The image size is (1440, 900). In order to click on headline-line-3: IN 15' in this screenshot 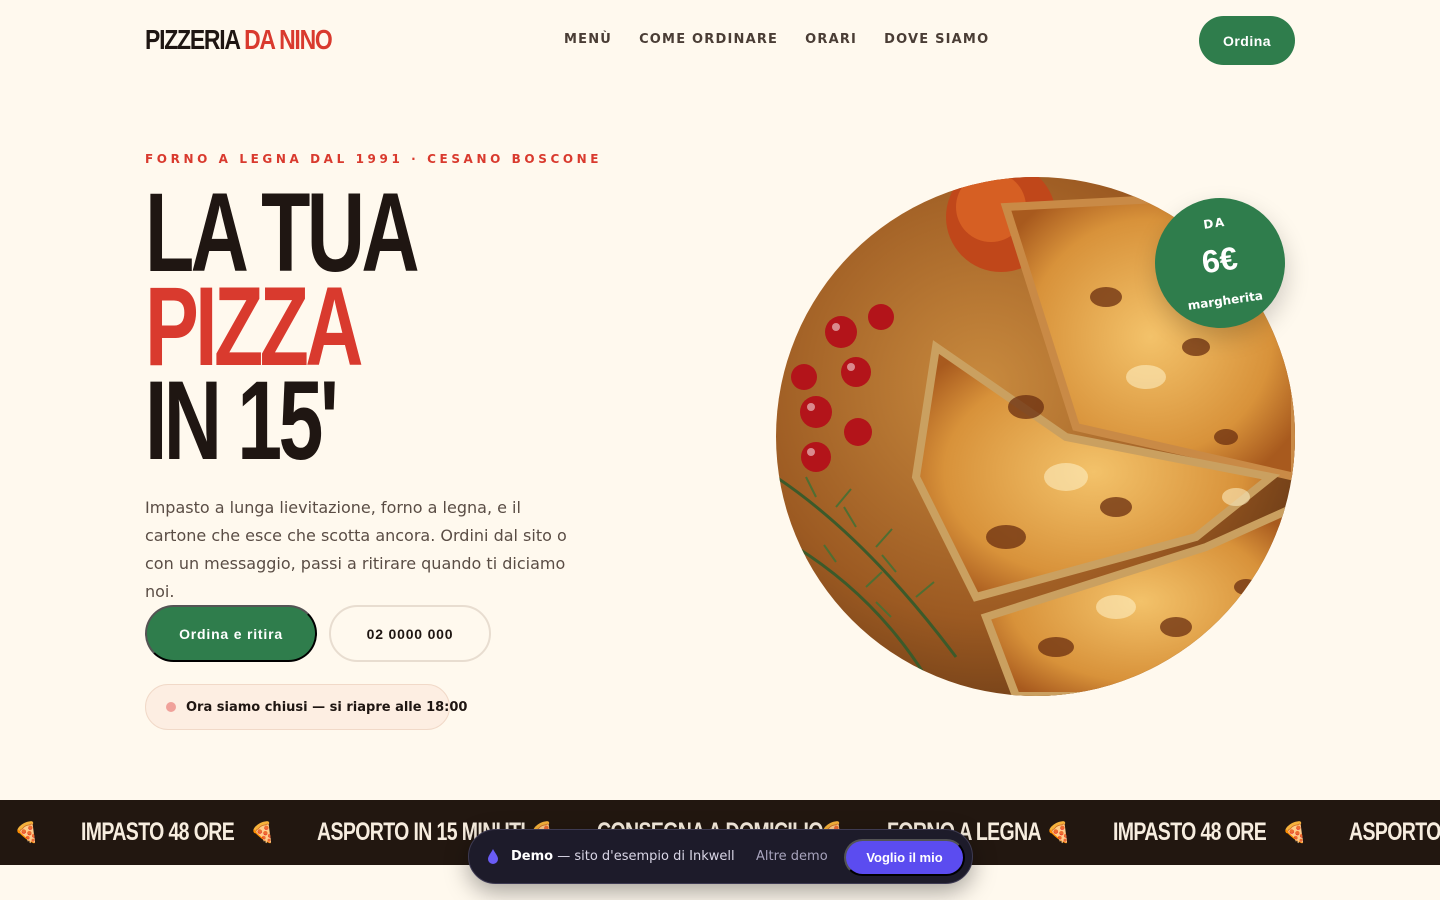, I will do `click(242, 420)`.